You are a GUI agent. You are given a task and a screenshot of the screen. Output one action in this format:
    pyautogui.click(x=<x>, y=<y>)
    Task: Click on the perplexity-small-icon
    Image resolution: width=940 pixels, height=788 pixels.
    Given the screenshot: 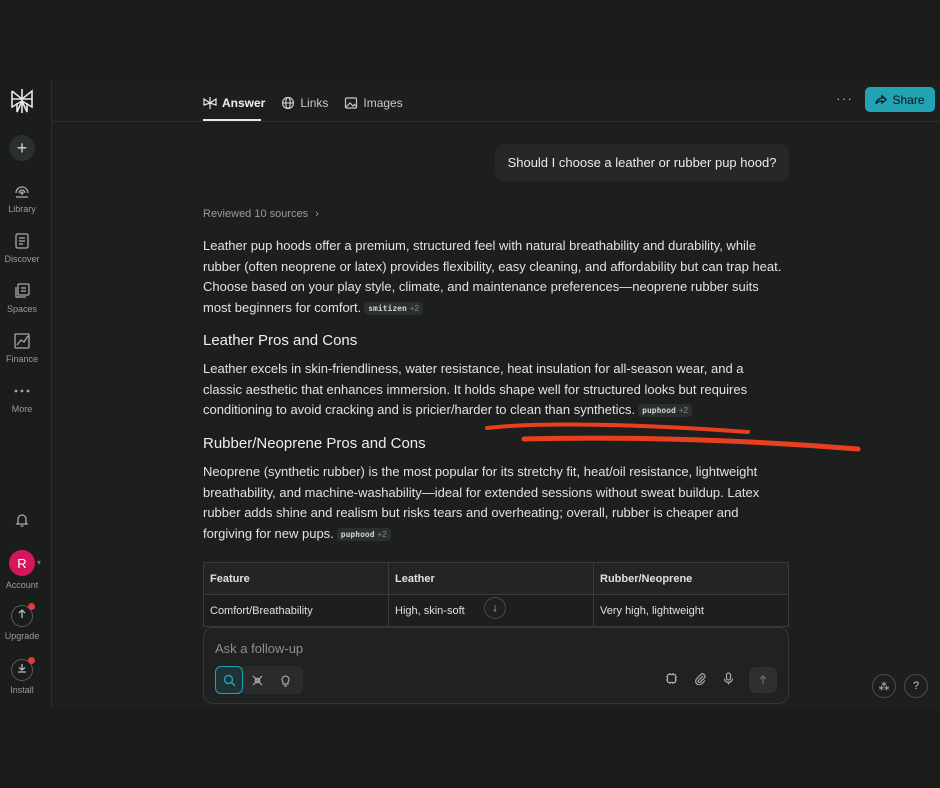 What is the action you would take?
    pyautogui.click(x=210, y=103)
    